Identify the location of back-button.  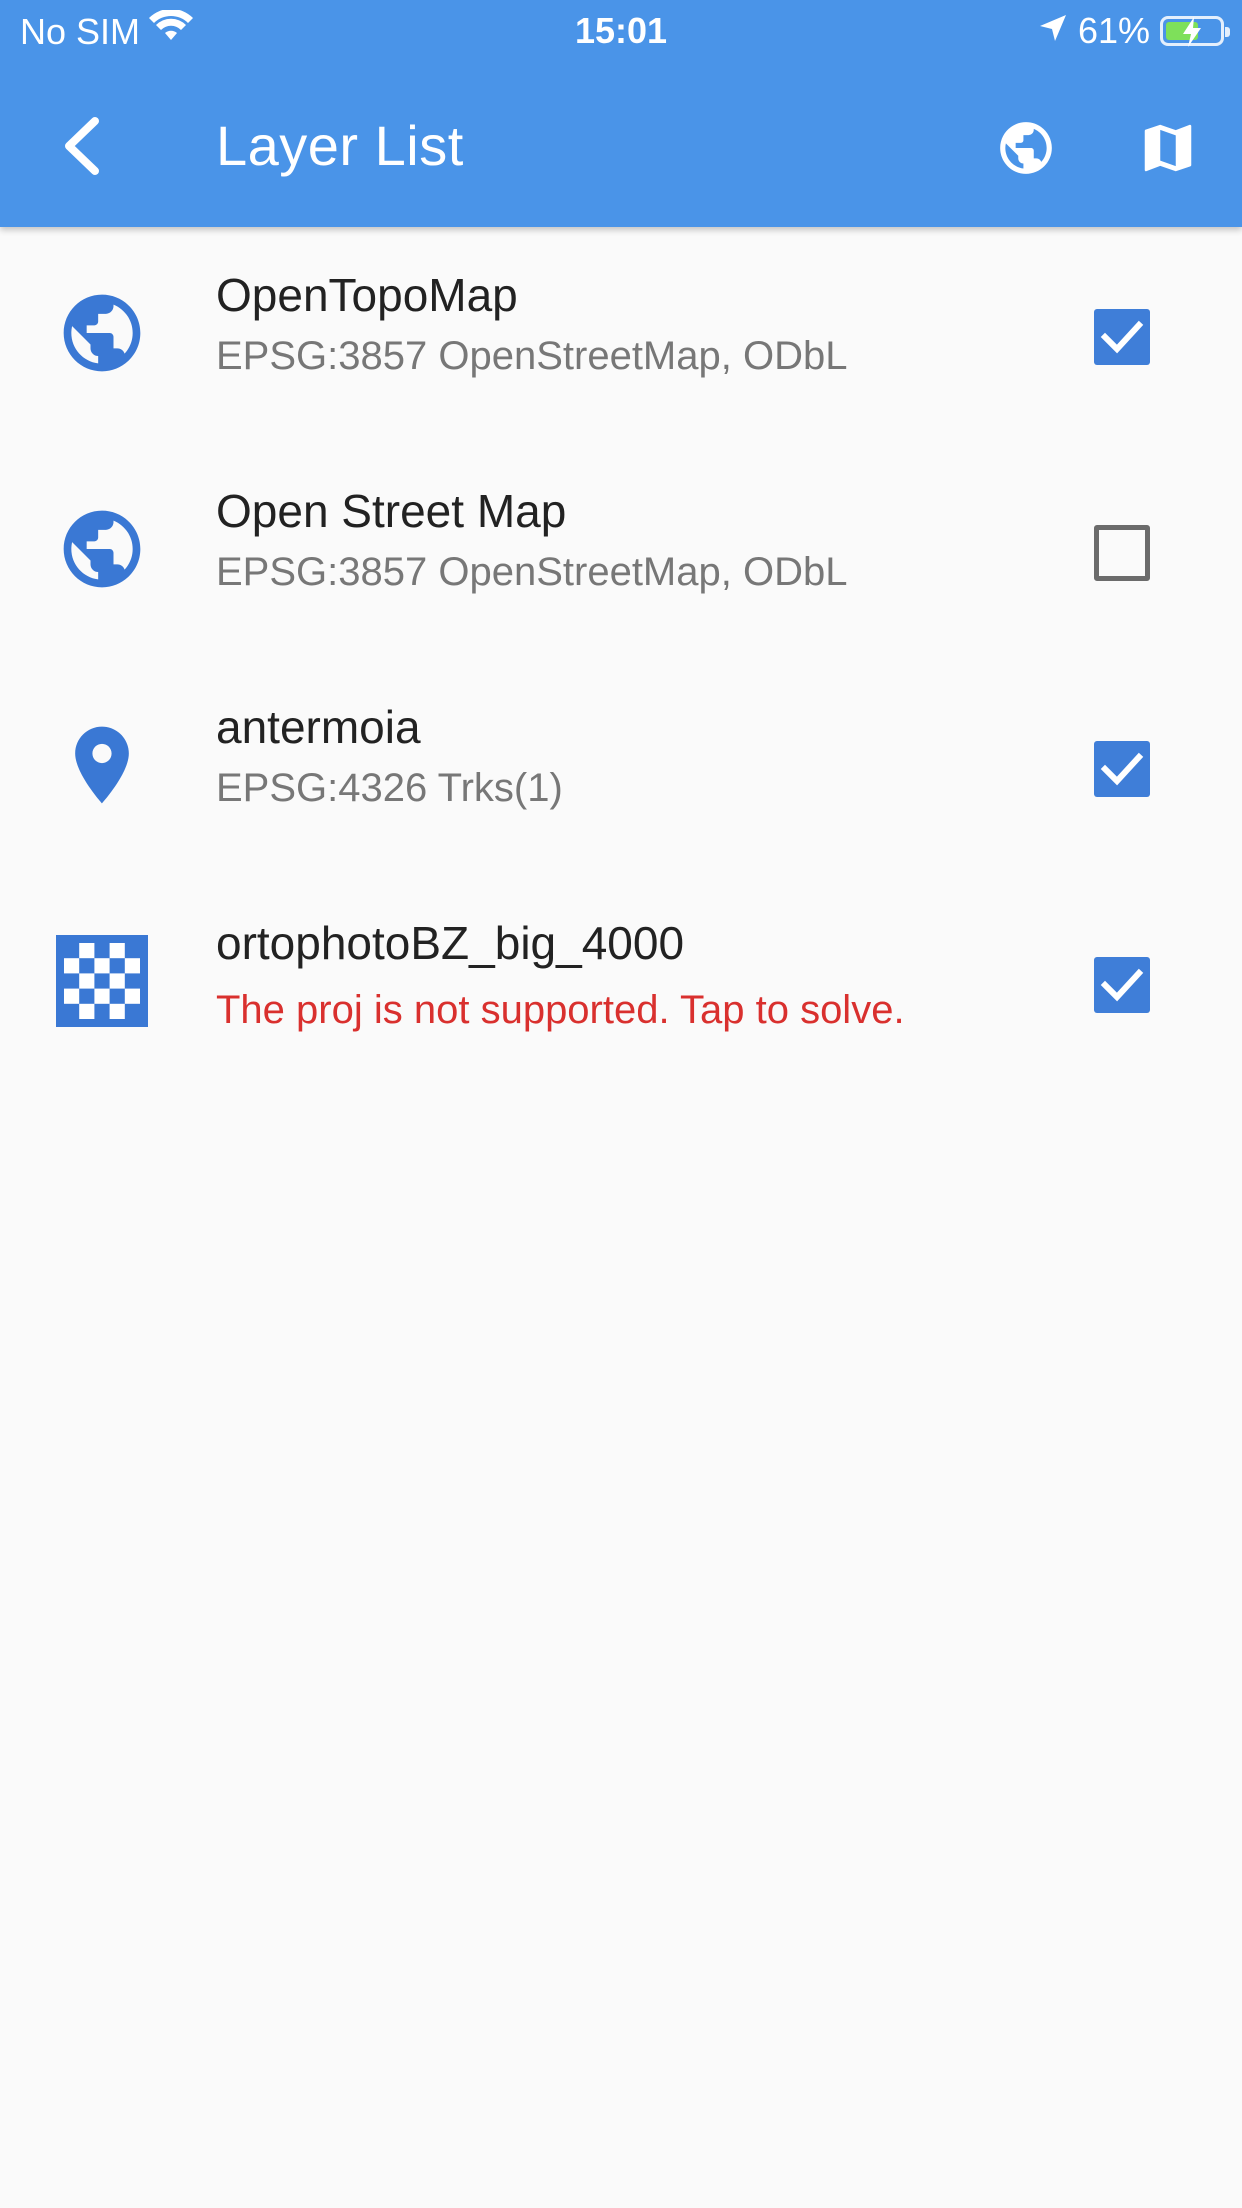
(82, 146).